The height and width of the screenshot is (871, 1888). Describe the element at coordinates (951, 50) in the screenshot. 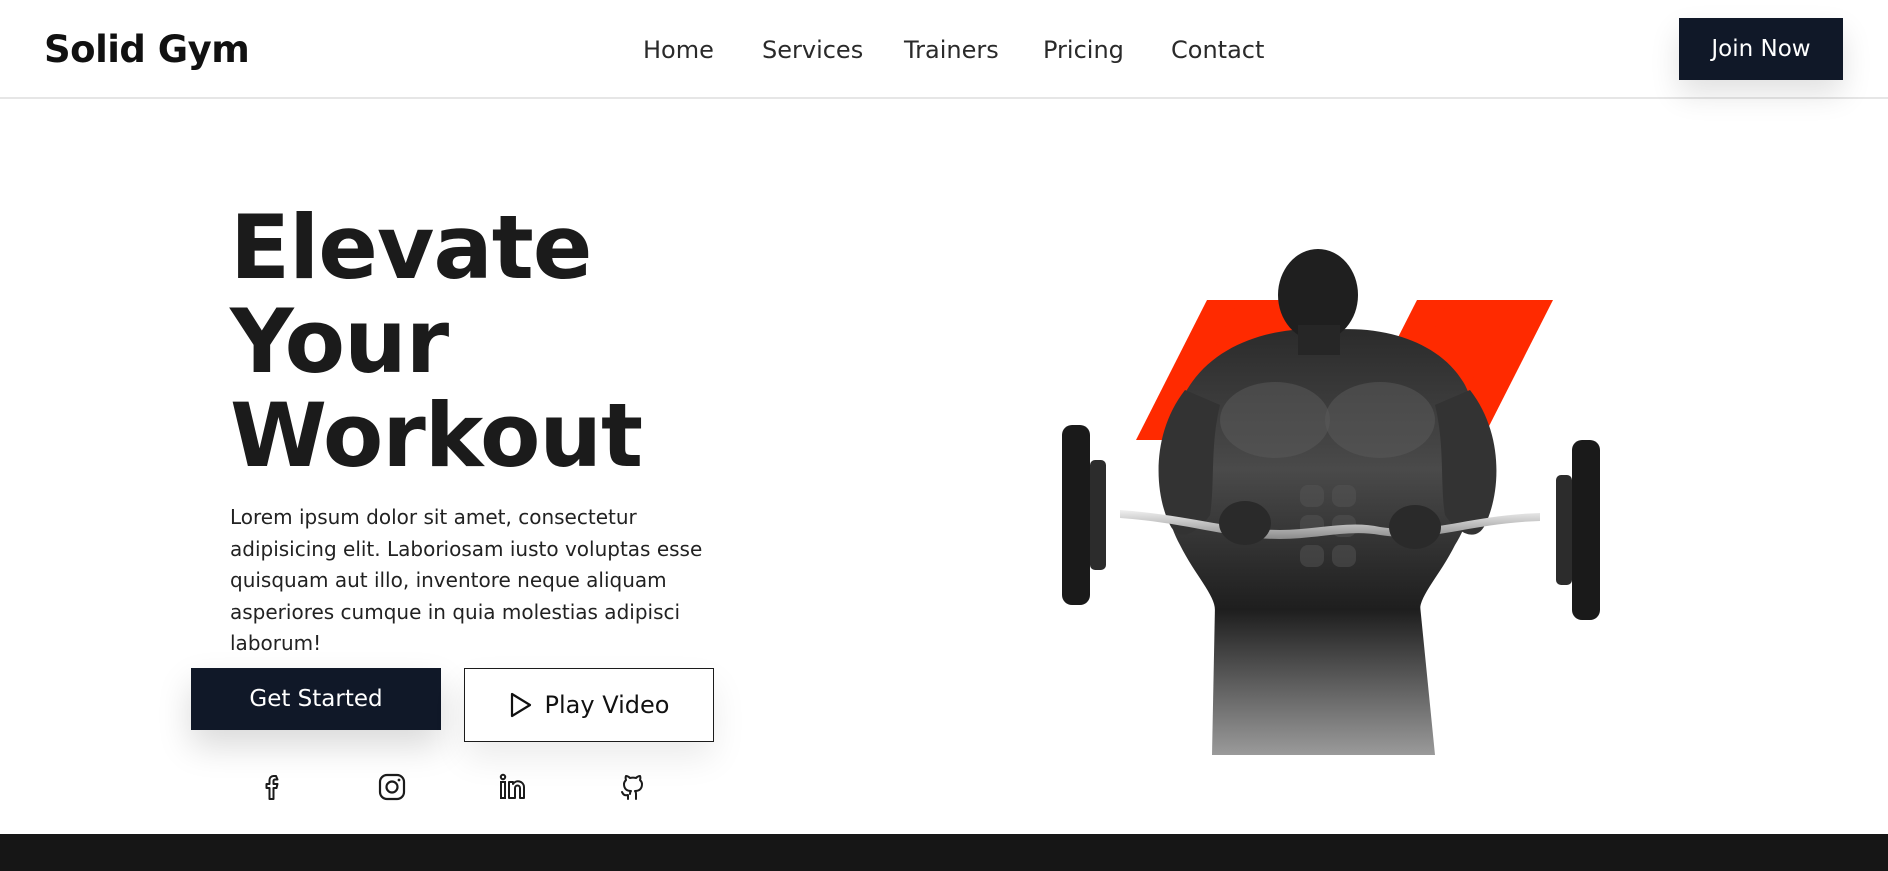

I see `nav-trainers: Trainers` at that location.